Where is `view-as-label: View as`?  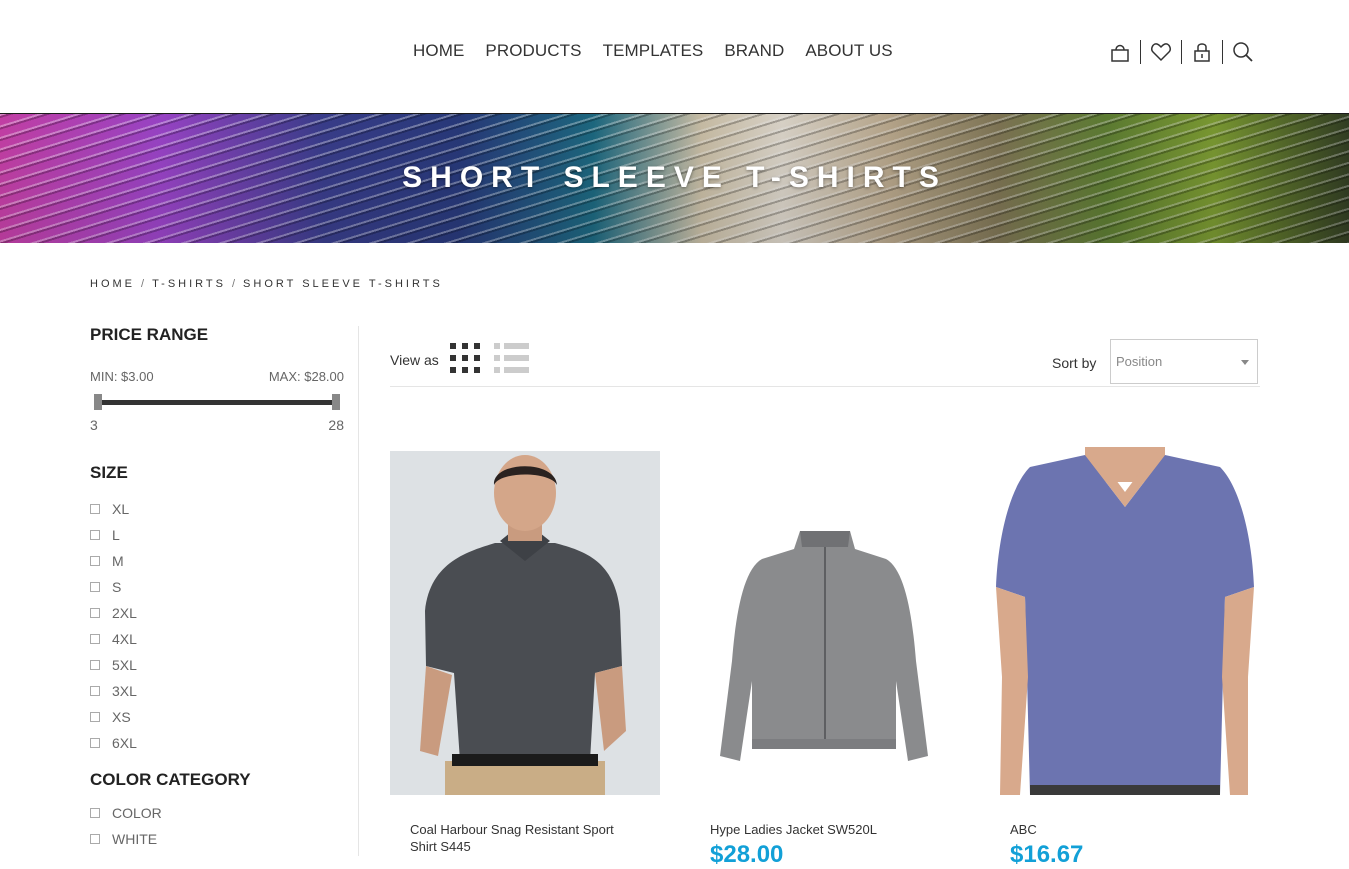
view-as-label: View as is located at coordinates (414, 360).